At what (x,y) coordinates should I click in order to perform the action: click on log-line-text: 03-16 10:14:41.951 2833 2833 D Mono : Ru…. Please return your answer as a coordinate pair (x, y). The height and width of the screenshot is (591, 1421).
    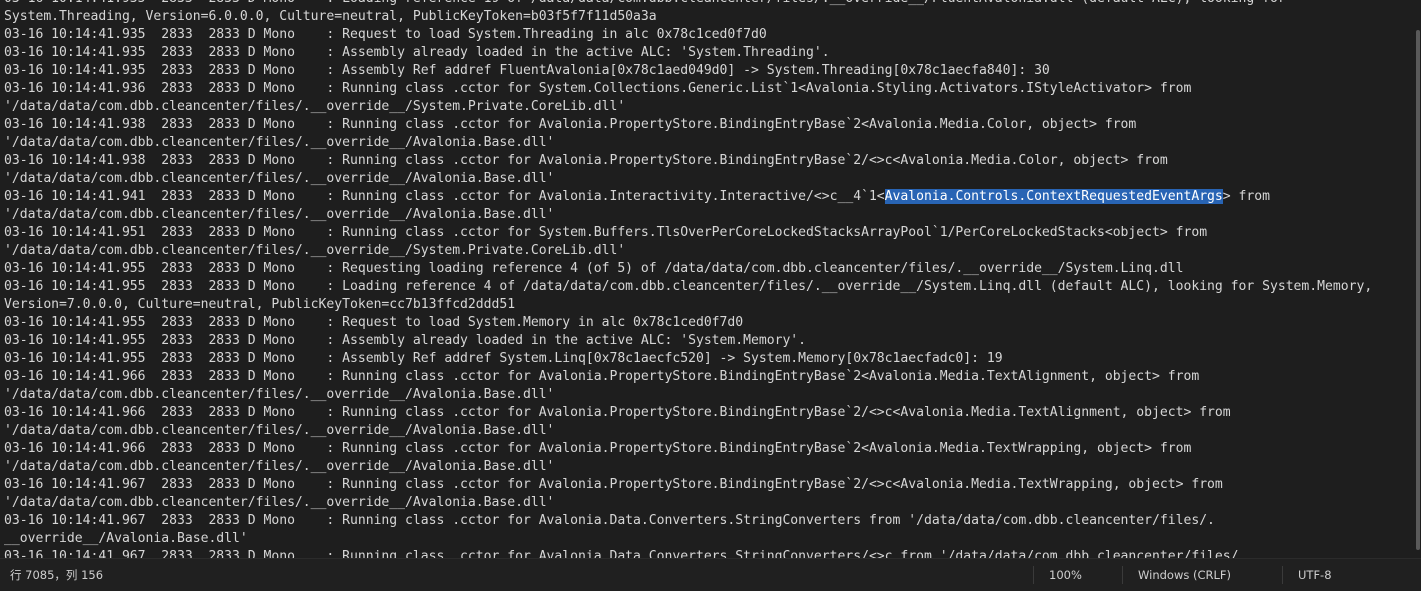
    Looking at the image, I should click on (606, 232).